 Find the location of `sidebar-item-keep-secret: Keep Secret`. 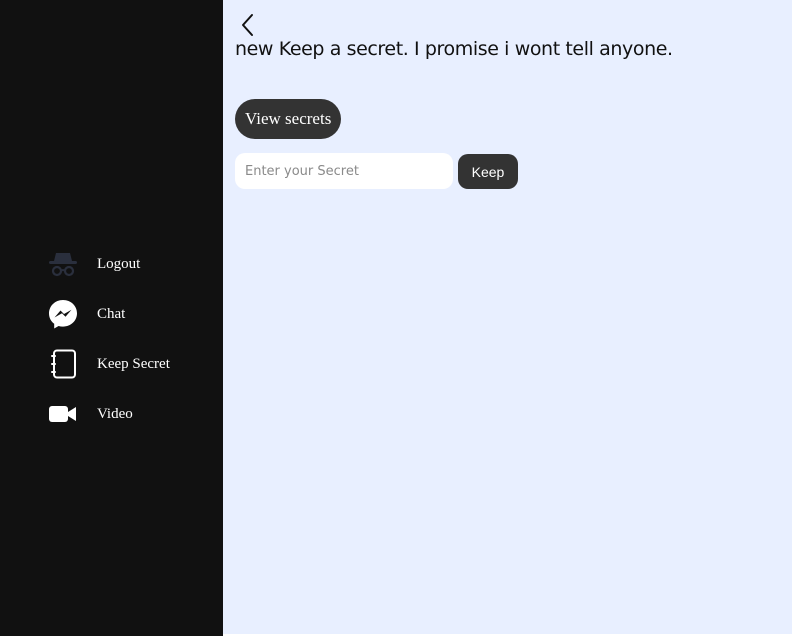

sidebar-item-keep-secret: Keep Secret is located at coordinates (108, 364).